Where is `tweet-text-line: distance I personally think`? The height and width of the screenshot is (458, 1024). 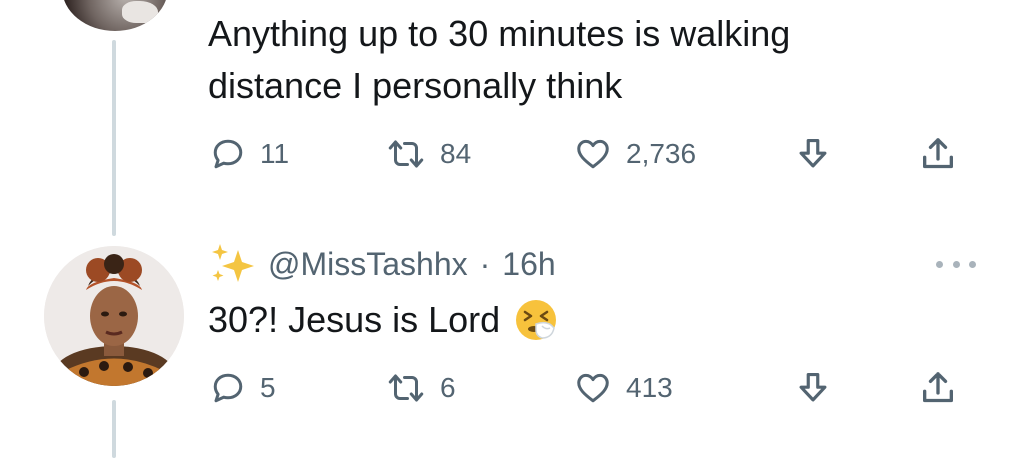 tweet-text-line: distance I personally think is located at coordinates (415, 85).